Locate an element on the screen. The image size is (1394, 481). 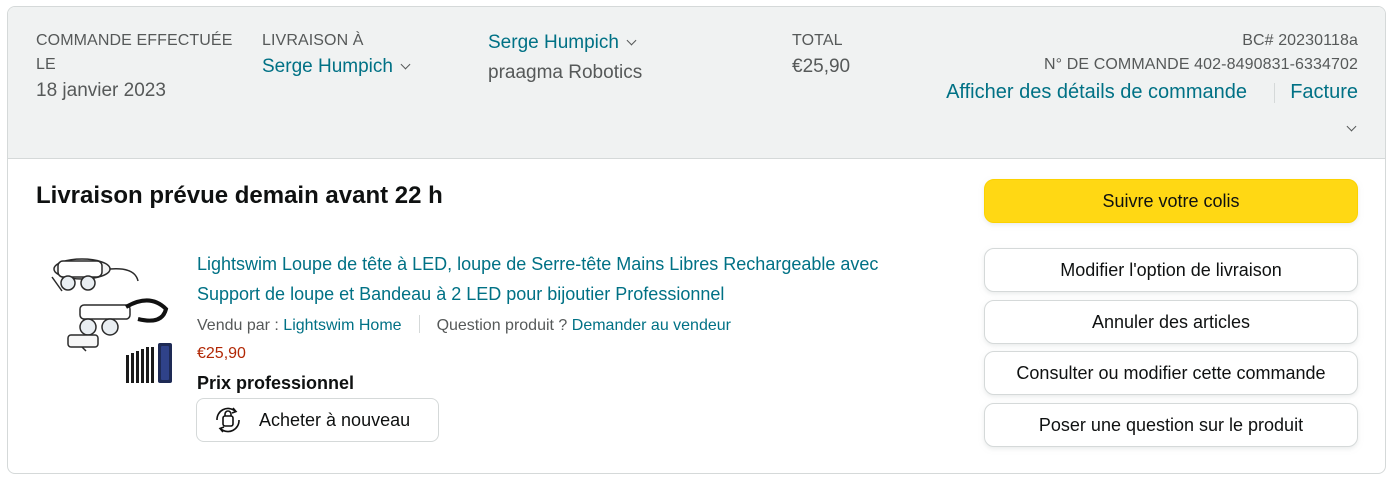
buy-again-button: Acheter à nouveau is located at coordinates (317, 420).